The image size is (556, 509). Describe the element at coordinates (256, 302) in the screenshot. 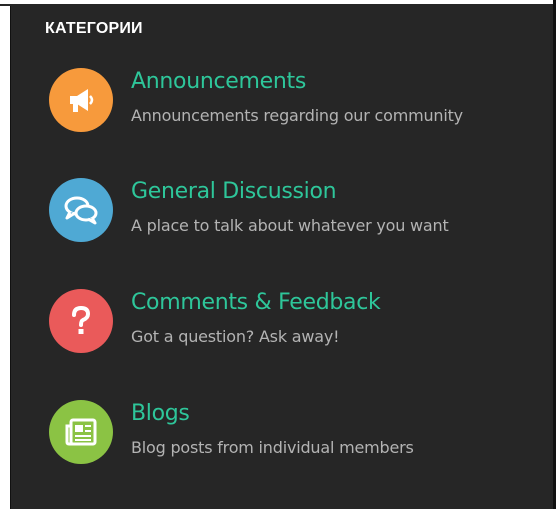

I see `category-title: Comments & Feedback` at that location.